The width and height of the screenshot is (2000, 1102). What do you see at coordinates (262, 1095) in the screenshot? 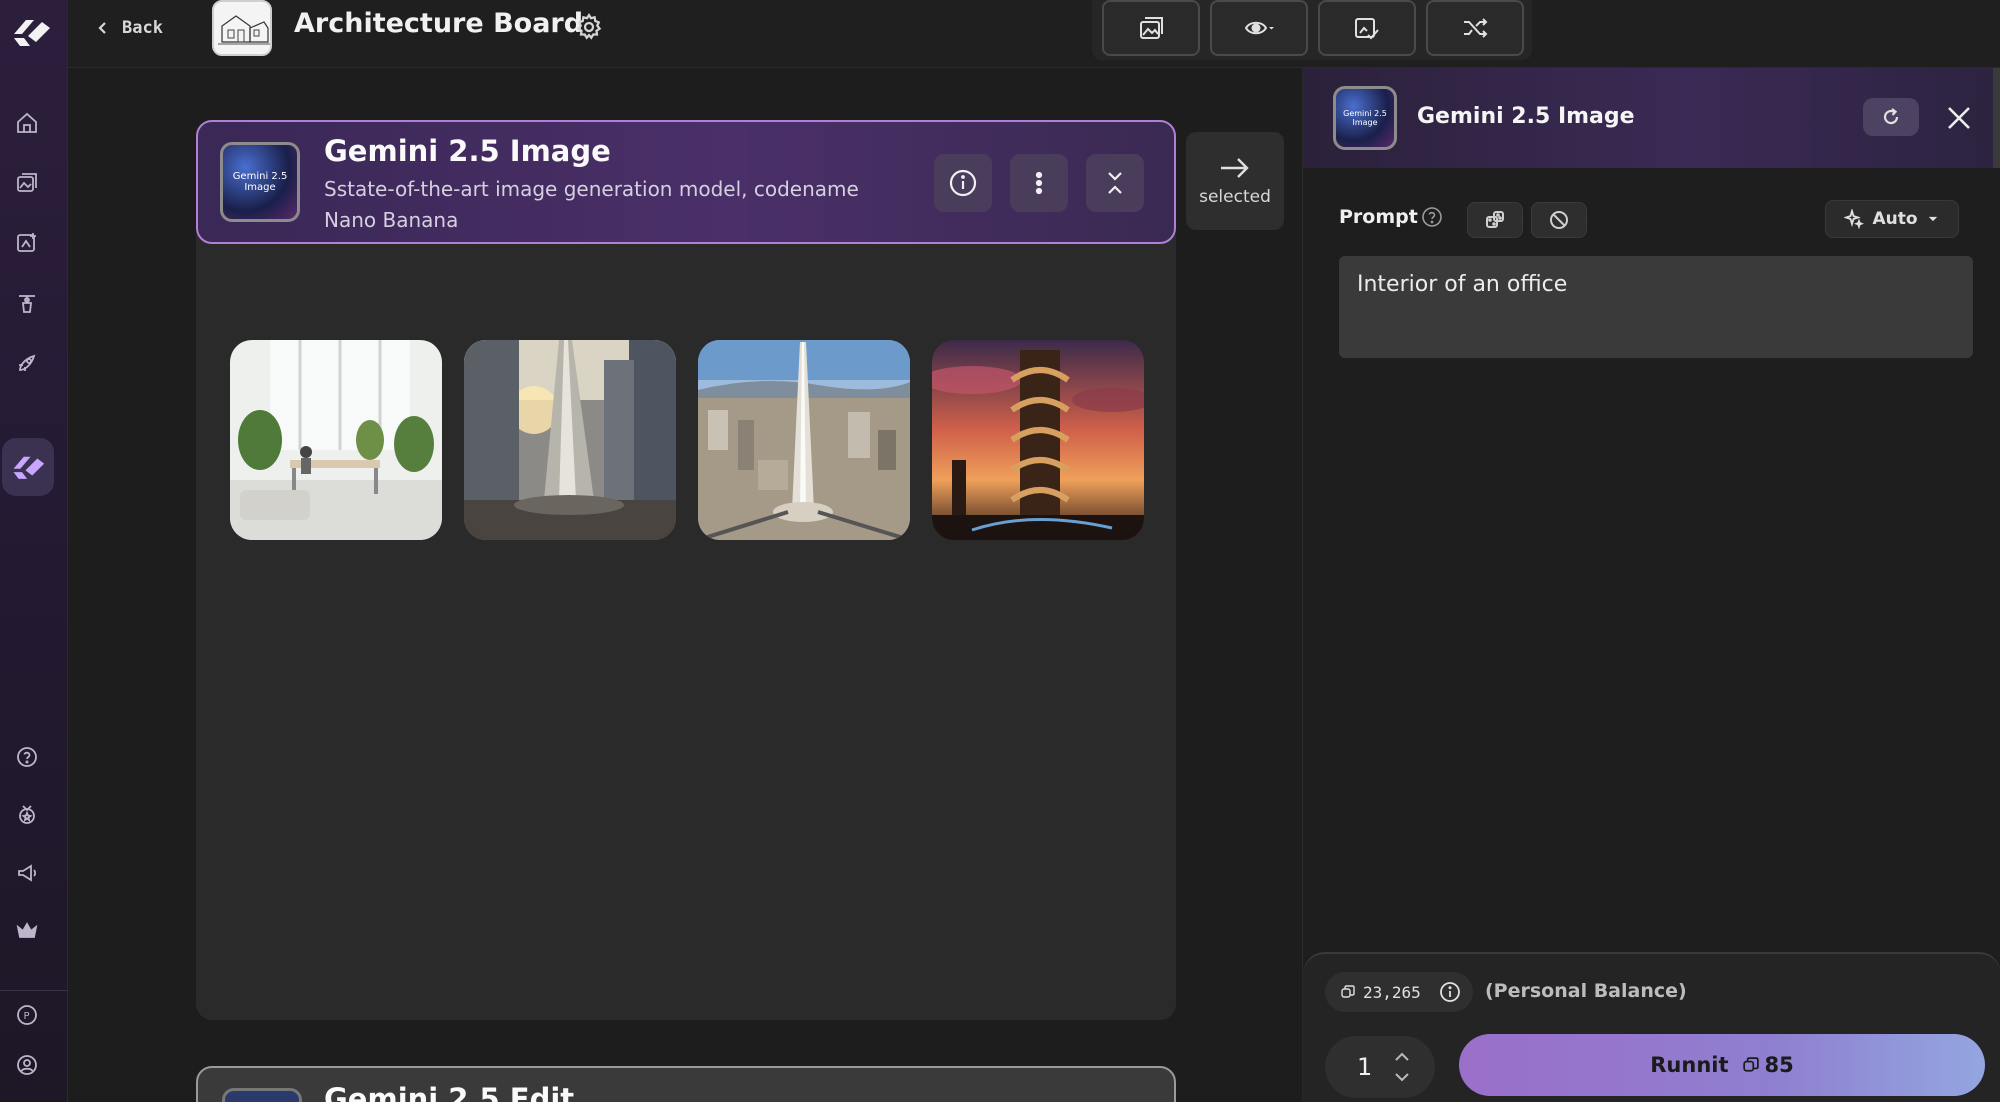
I see `model-thumbnail-edit` at bounding box center [262, 1095].